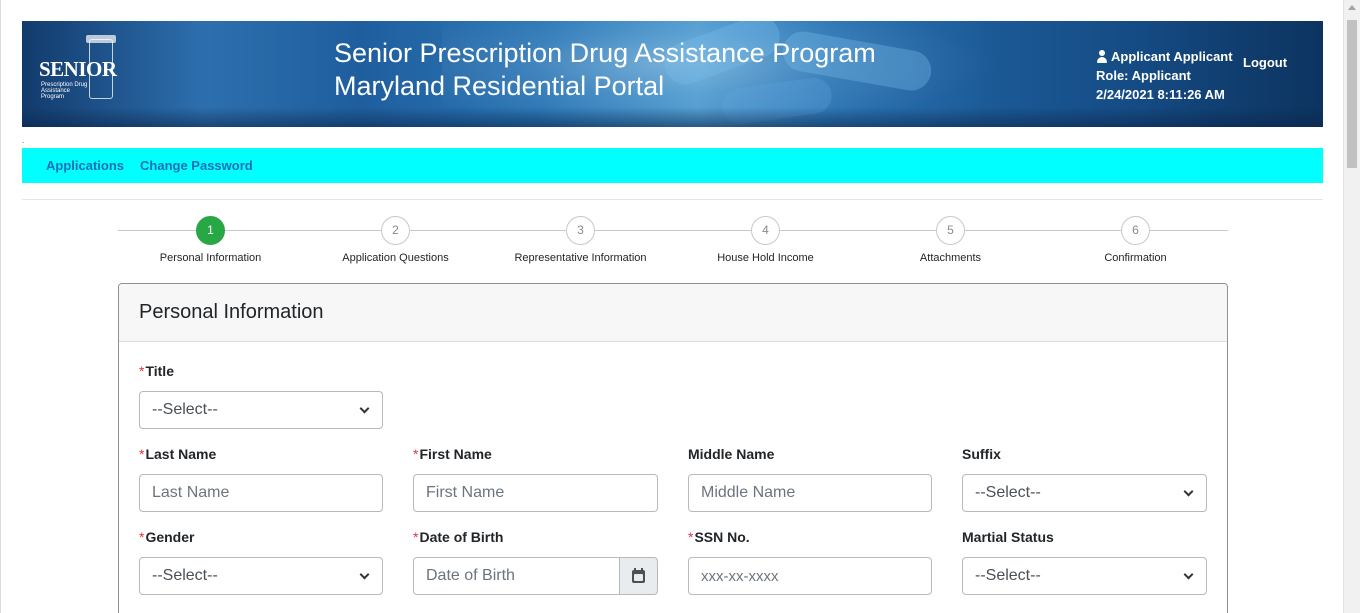 Image resolution: width=1360 pixels, height=613 pixels. I want to click on title-field: *Title --Select--, so click(261, 396).